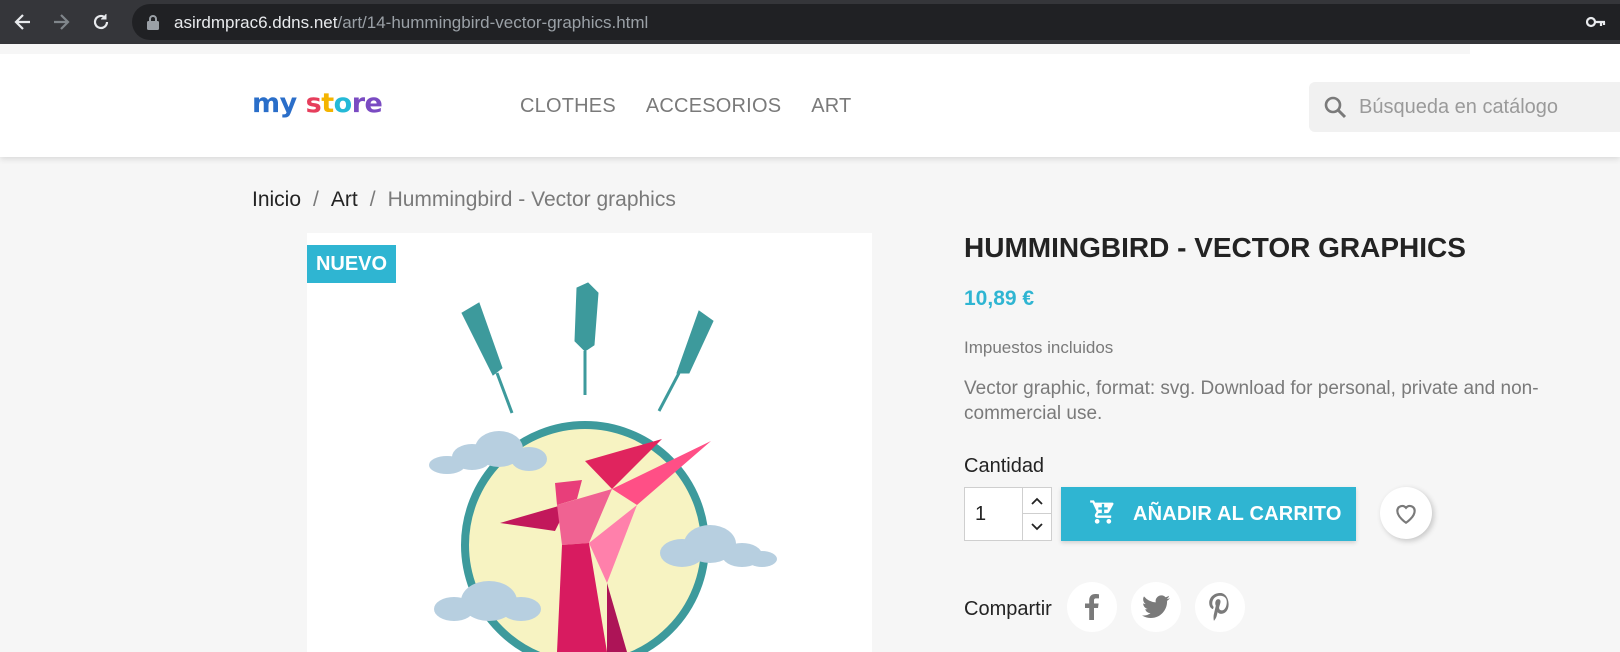 This screenshot has width=1620, height=652. I want to click on cart-icon, so click(1103, 514).